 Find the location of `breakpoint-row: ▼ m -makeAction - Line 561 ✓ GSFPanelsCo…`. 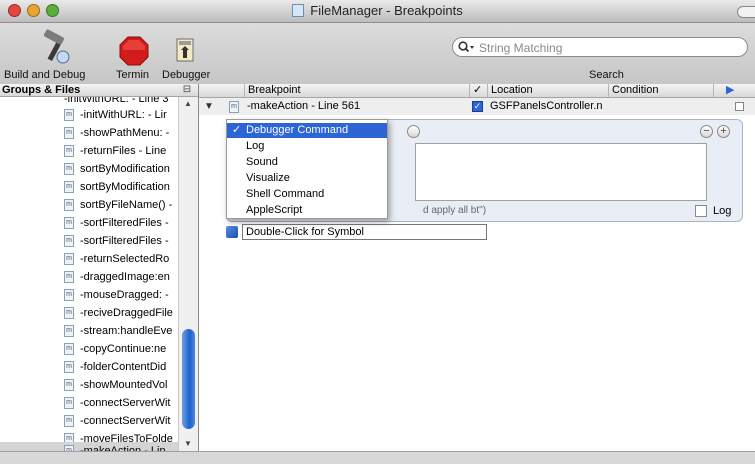

breakpoint-row: ▼ m -makeAction - Line 561 ✓ GSFPanelsCo… is located at coordinates (477, 106).